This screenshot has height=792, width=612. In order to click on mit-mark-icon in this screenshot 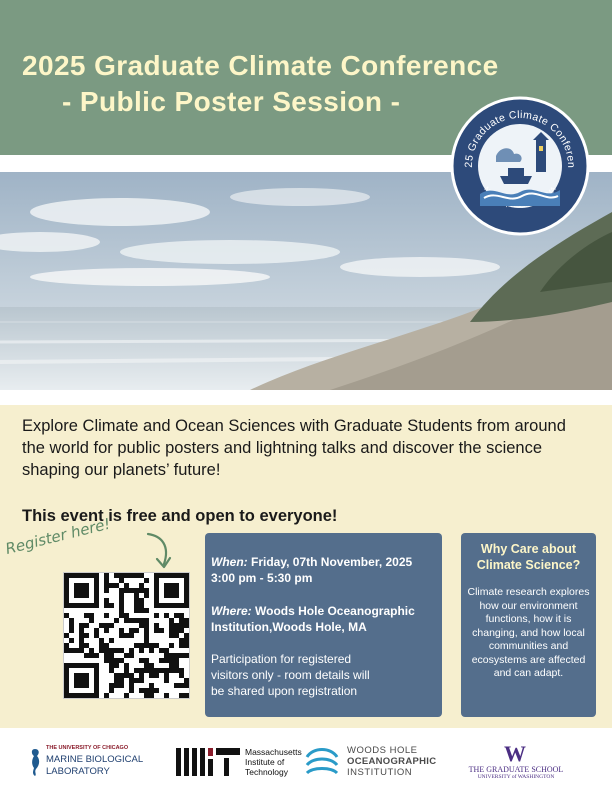, I will do `click(208, 762)`.